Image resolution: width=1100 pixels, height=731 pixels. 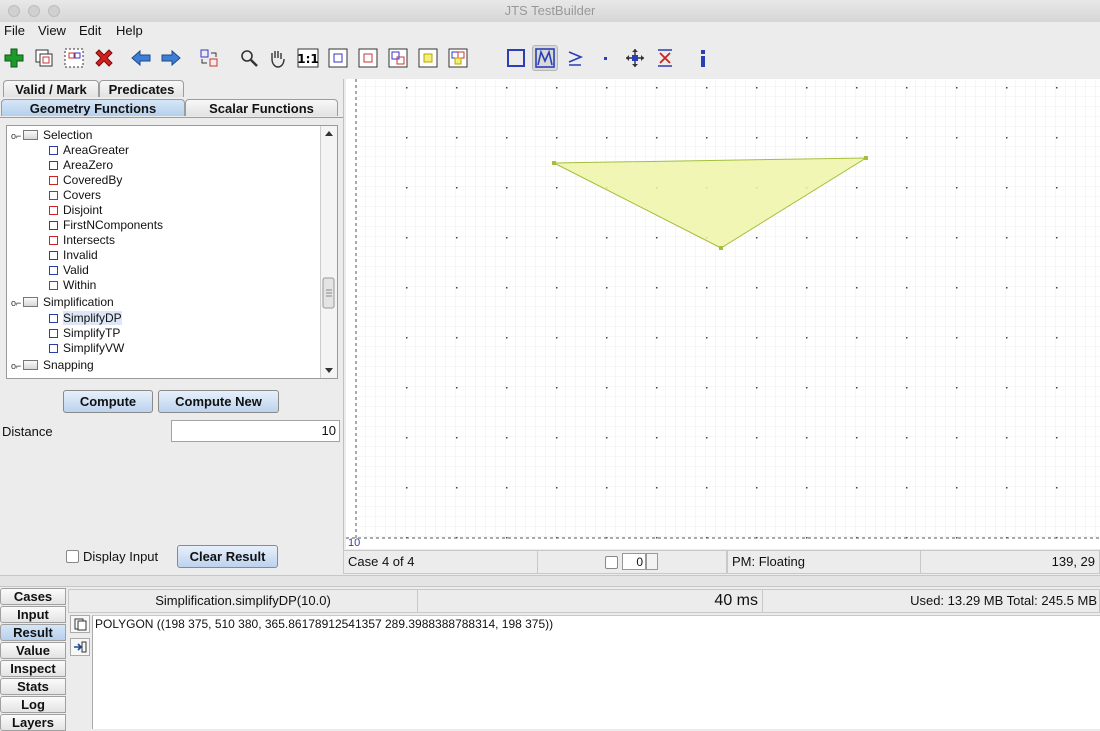 What do you see at coordinates (665, 58) in the screenshot?
I see `delete-vertex-button` at bounding box center [665, 58].